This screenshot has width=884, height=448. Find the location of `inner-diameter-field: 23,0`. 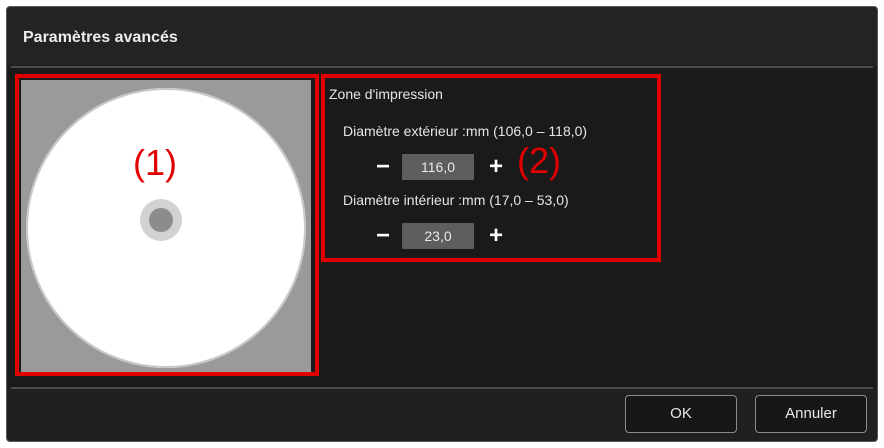

inner-diameter-field: 23,0 is located at coordinates (438, 236).